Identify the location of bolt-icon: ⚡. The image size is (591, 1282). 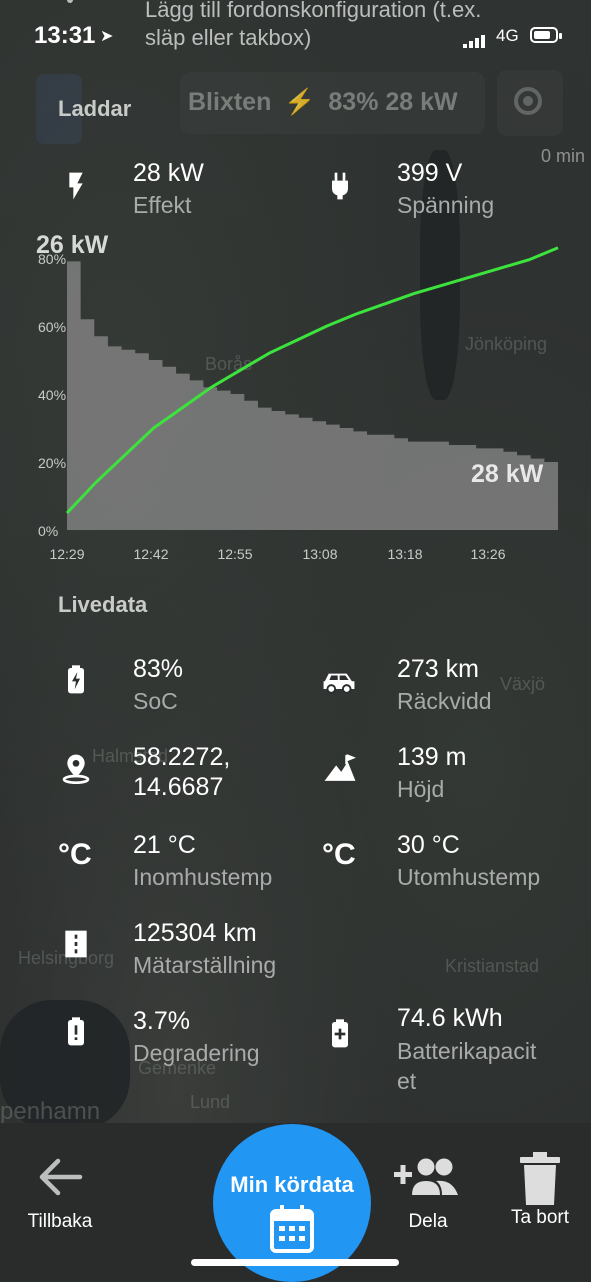
(300, 102).